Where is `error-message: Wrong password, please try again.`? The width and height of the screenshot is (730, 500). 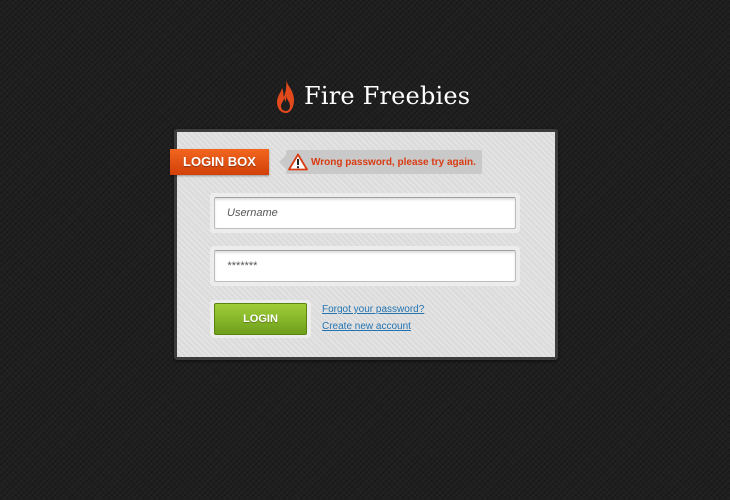 error-message: Wrong password, please try again. is located at coordinates (393, 162).